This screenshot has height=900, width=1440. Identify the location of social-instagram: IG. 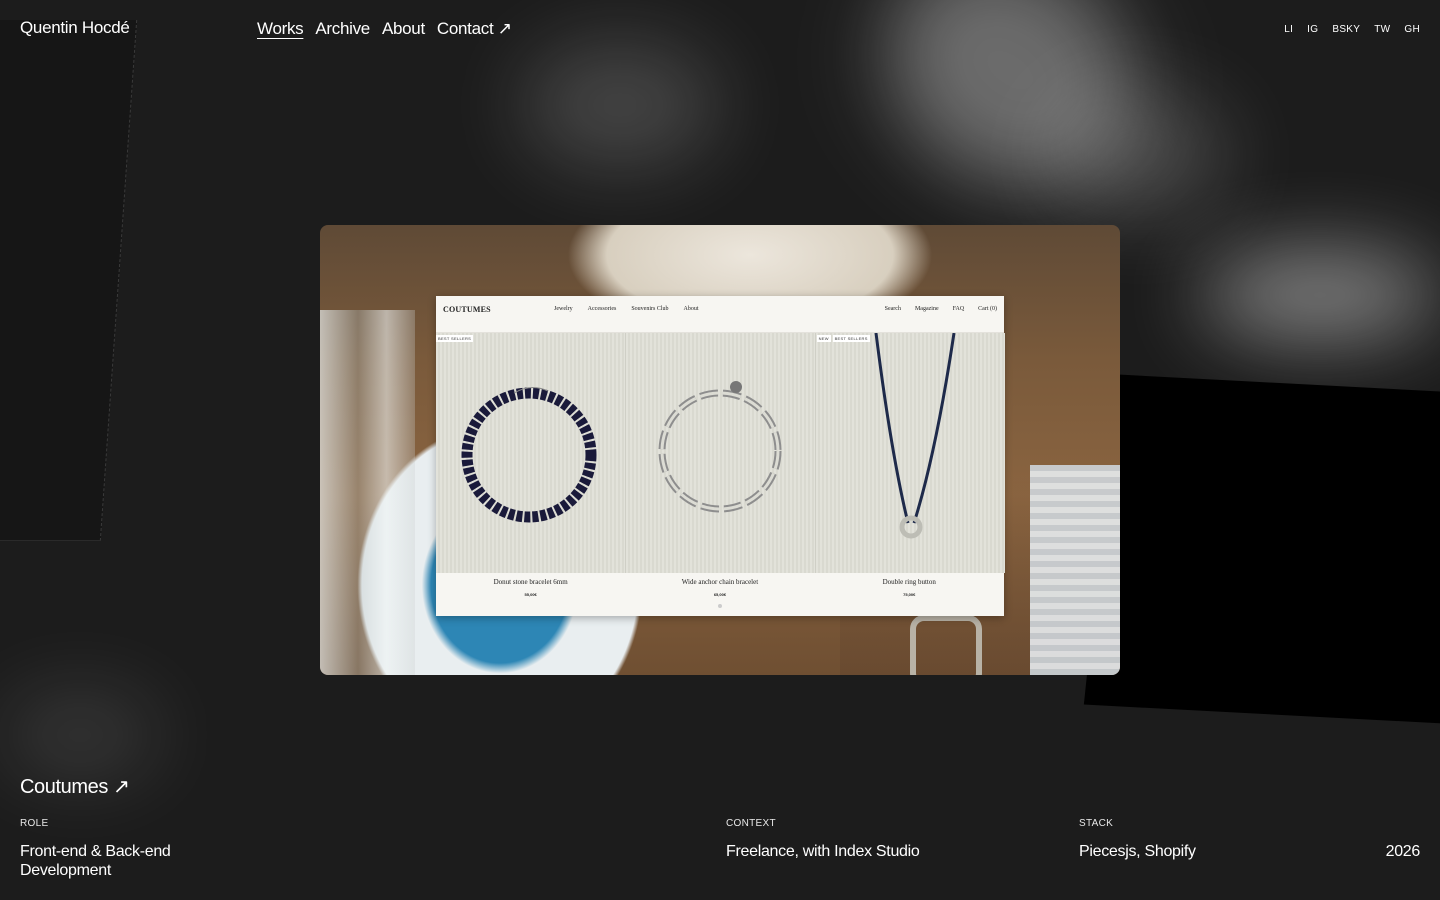
(1312, 29).